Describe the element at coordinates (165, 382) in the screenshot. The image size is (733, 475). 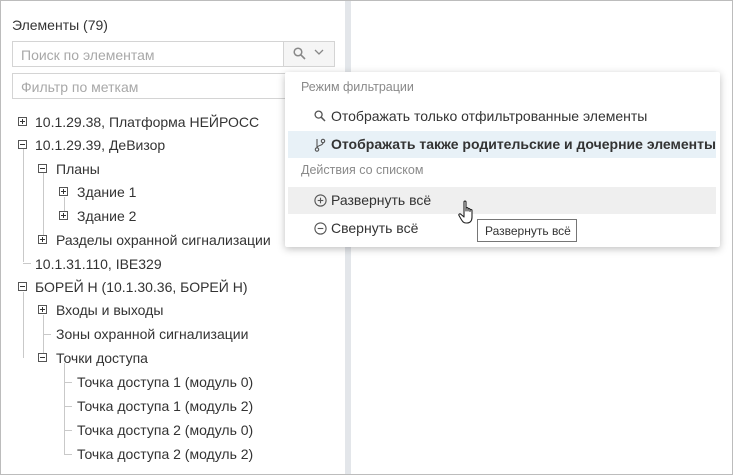
I see `tree-node: Точка доступа 1 (модуль 0)` at that location.